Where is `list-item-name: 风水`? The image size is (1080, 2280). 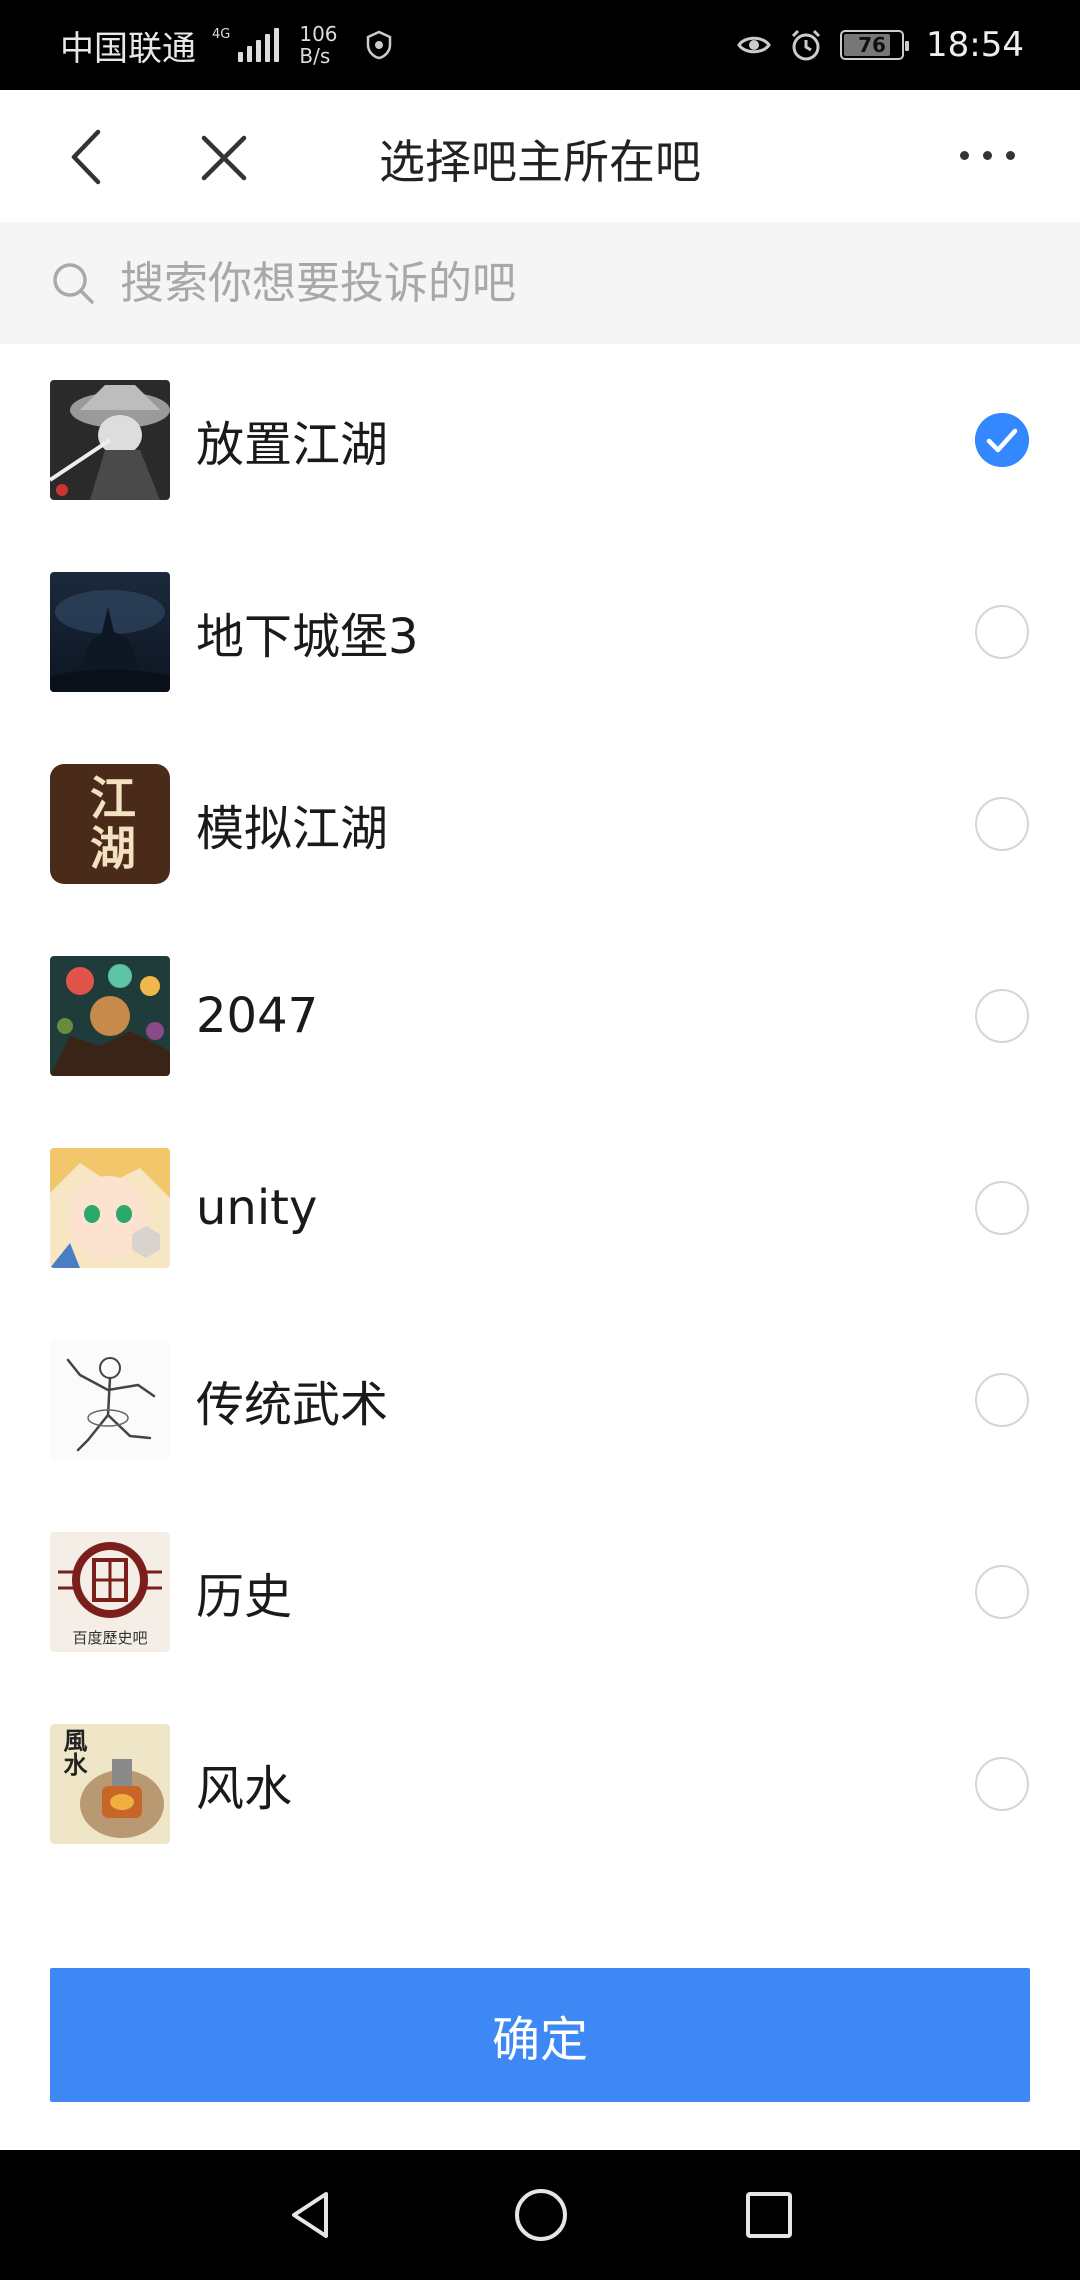
list-item-name: 风水 is located at coordinates (244, 1789).